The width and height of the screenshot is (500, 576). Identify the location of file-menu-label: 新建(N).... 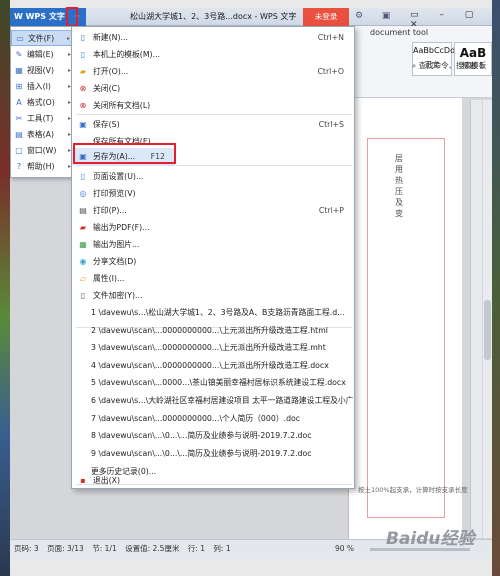
(110, 37).